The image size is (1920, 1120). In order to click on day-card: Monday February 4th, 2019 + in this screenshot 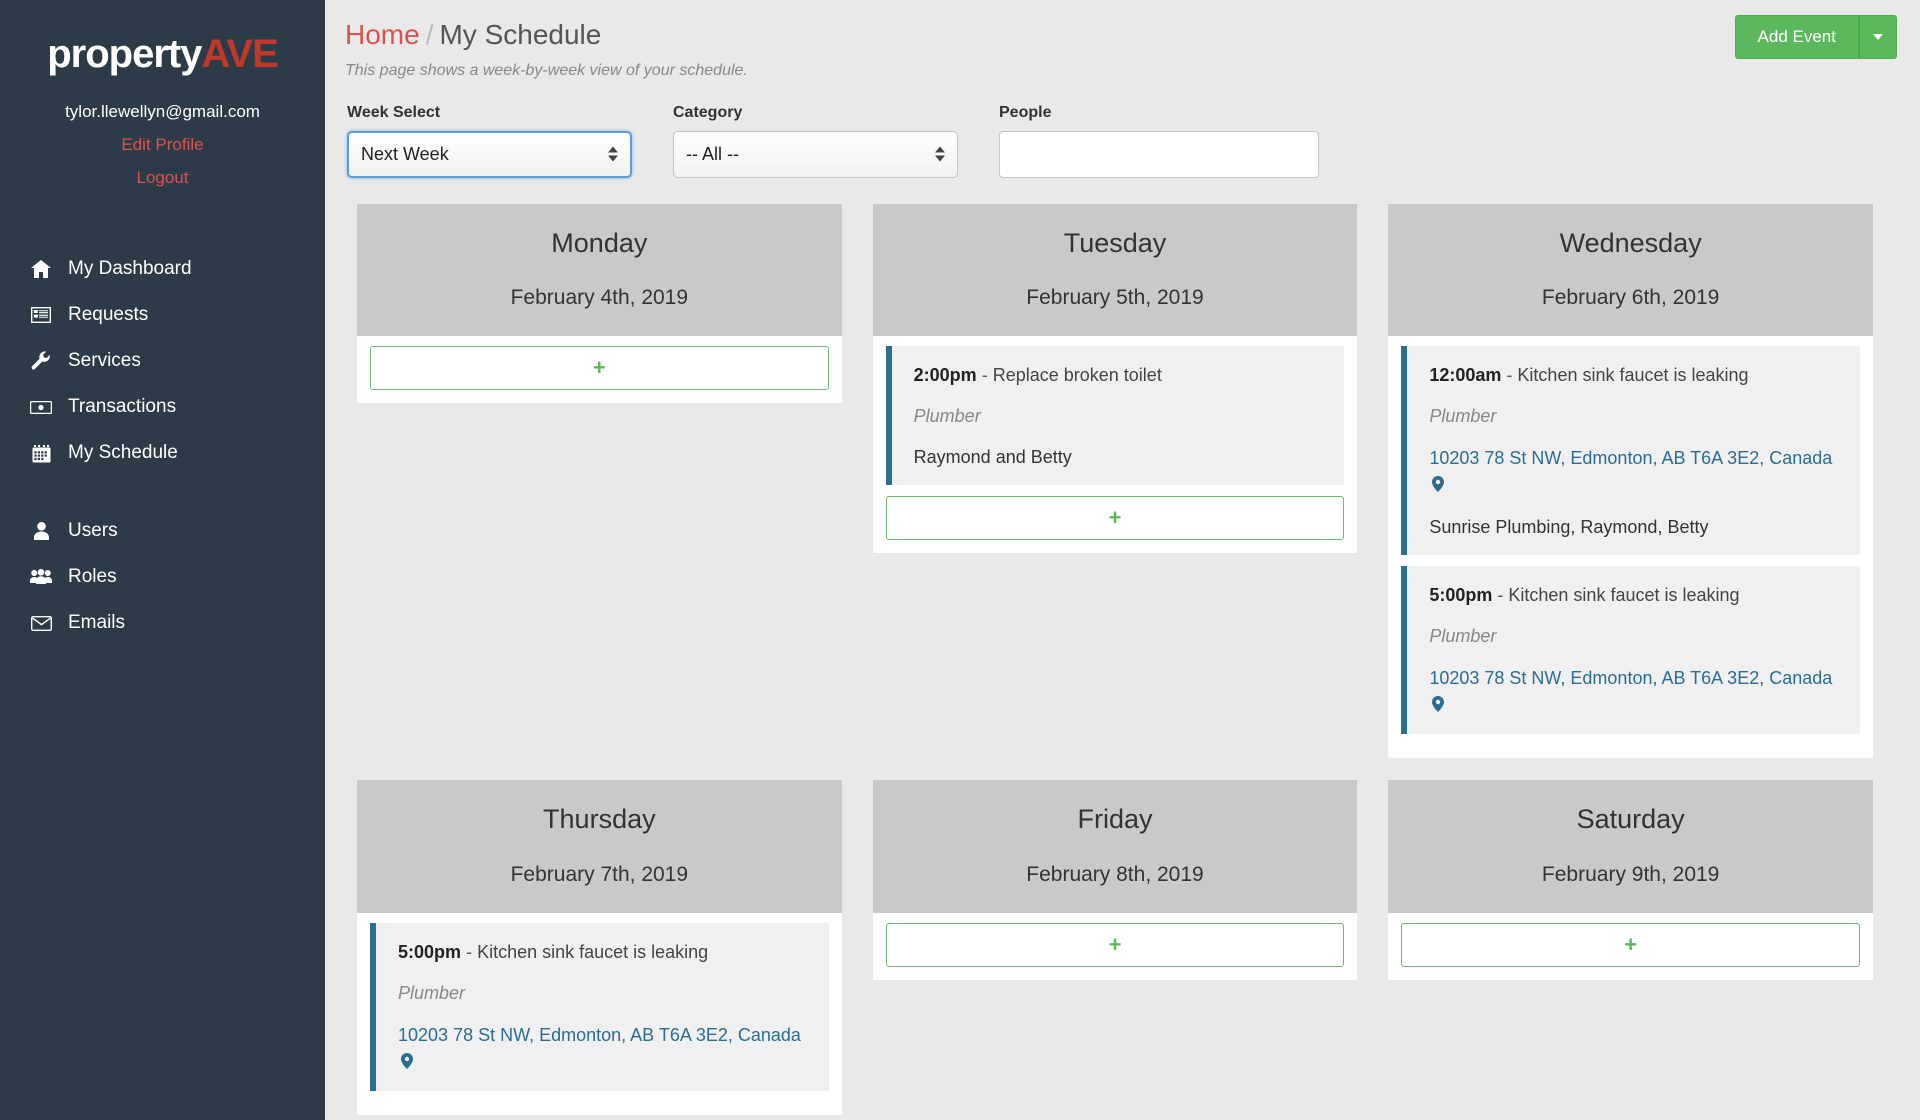, I will do `click(599, 303)`.